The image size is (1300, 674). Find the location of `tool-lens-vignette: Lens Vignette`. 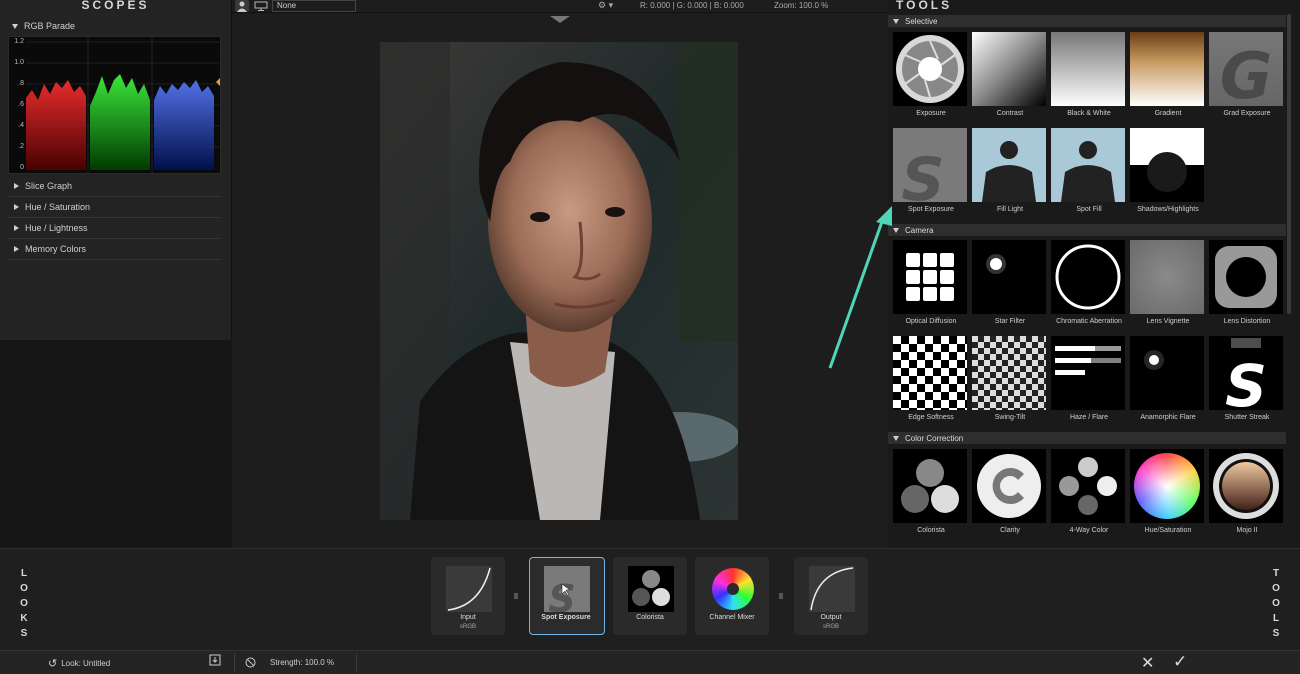

tool-lens-vignette: Lens Vignette is located at coordinates (1166, 285).